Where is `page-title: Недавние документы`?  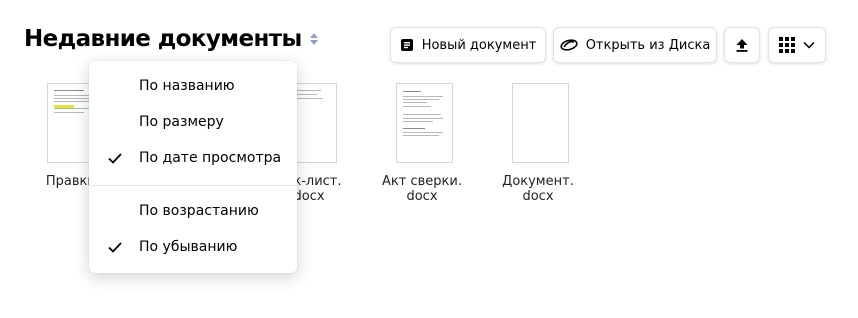 page-title: Недавние документы is located at coordinates (171, 39).